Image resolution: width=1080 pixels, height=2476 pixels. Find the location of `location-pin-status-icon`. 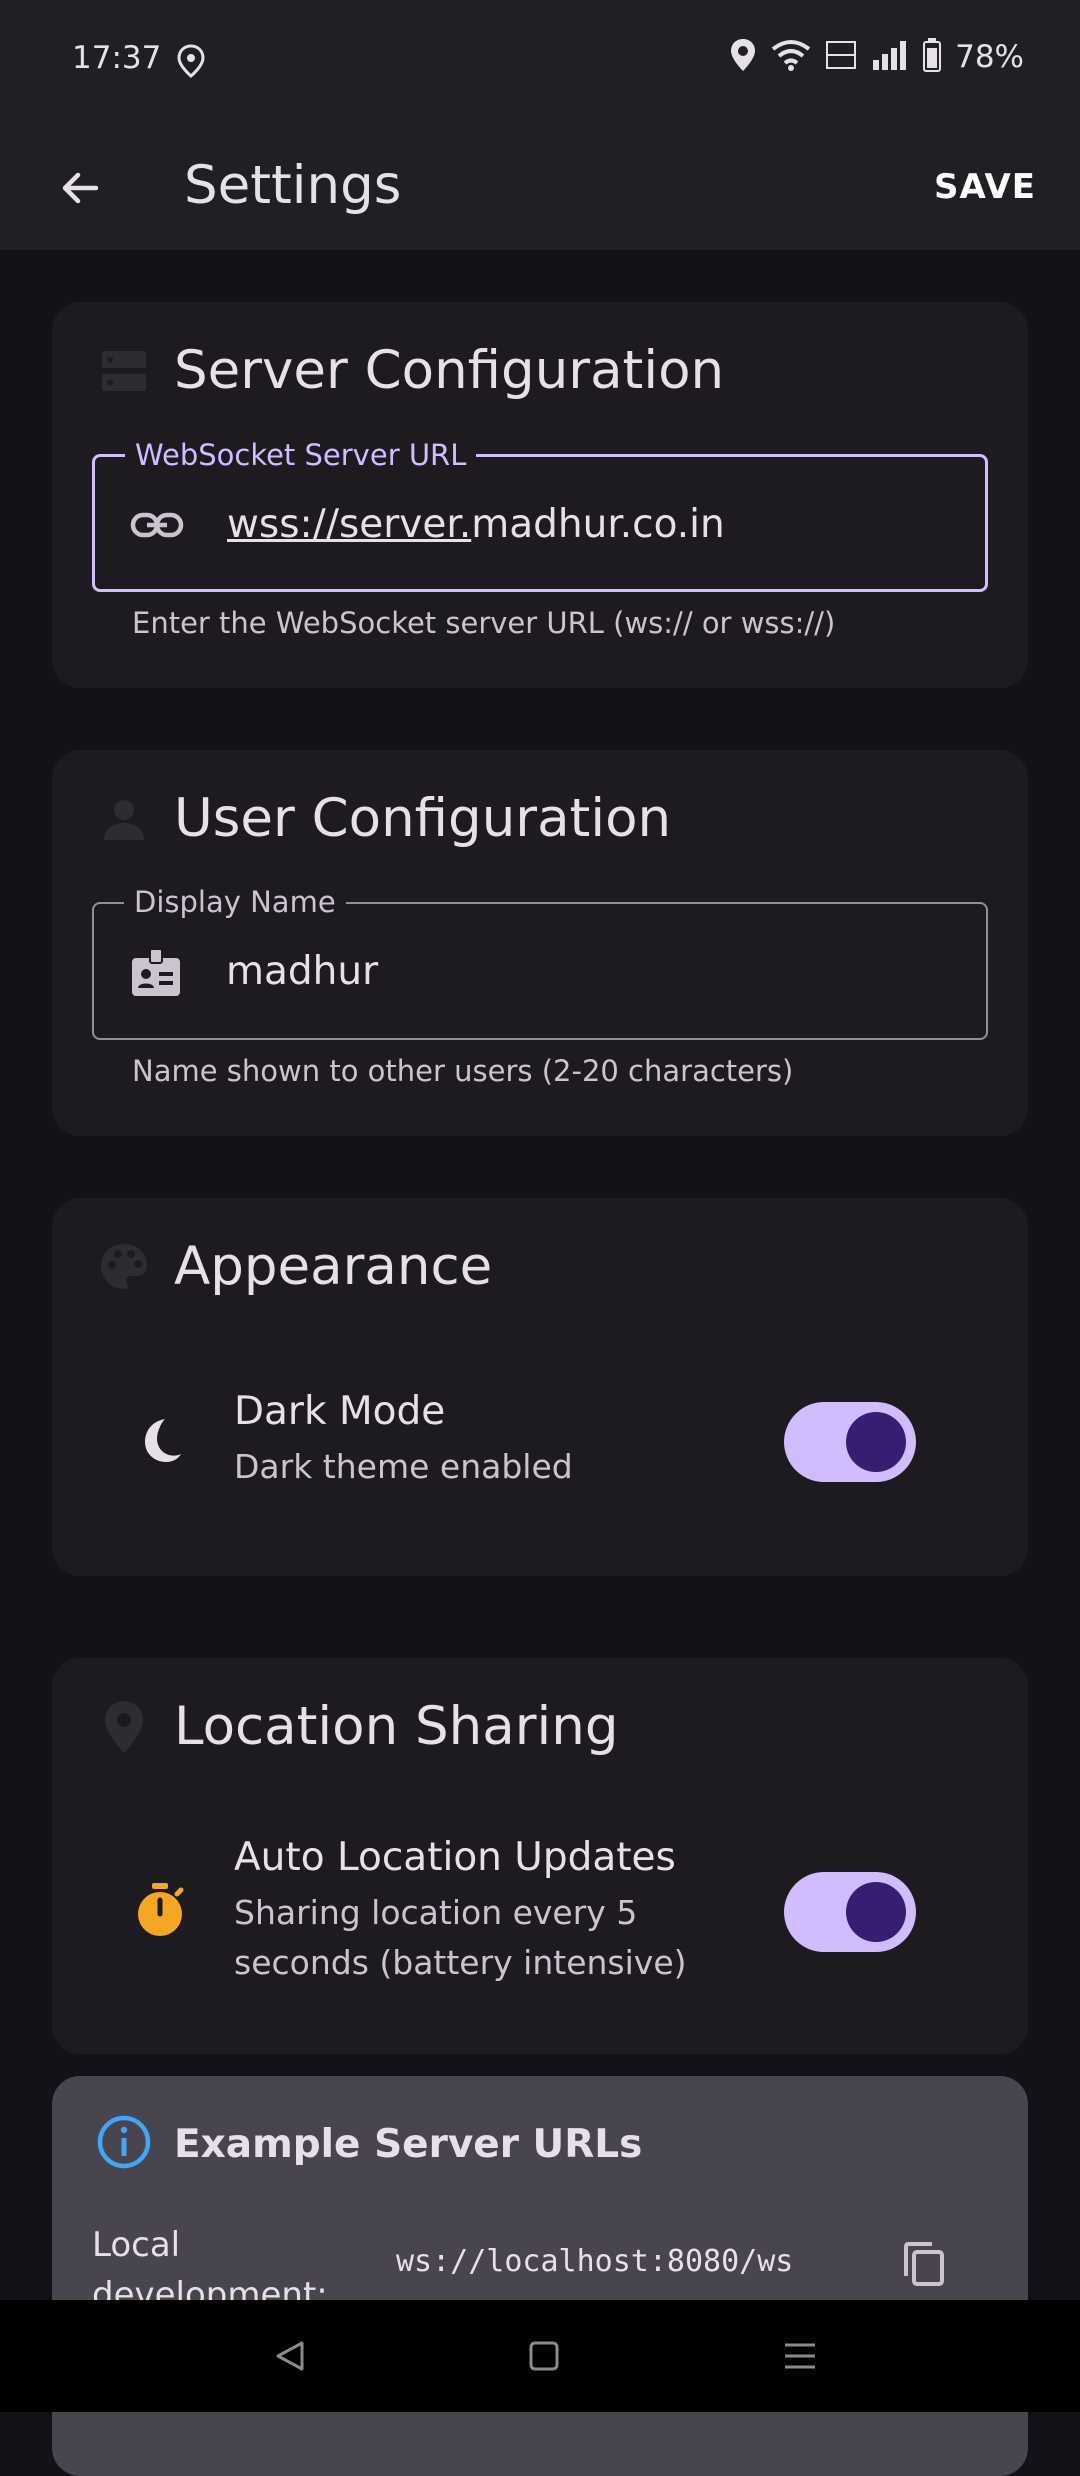

location-pin-status-icon is located at coordinates (743, 57).